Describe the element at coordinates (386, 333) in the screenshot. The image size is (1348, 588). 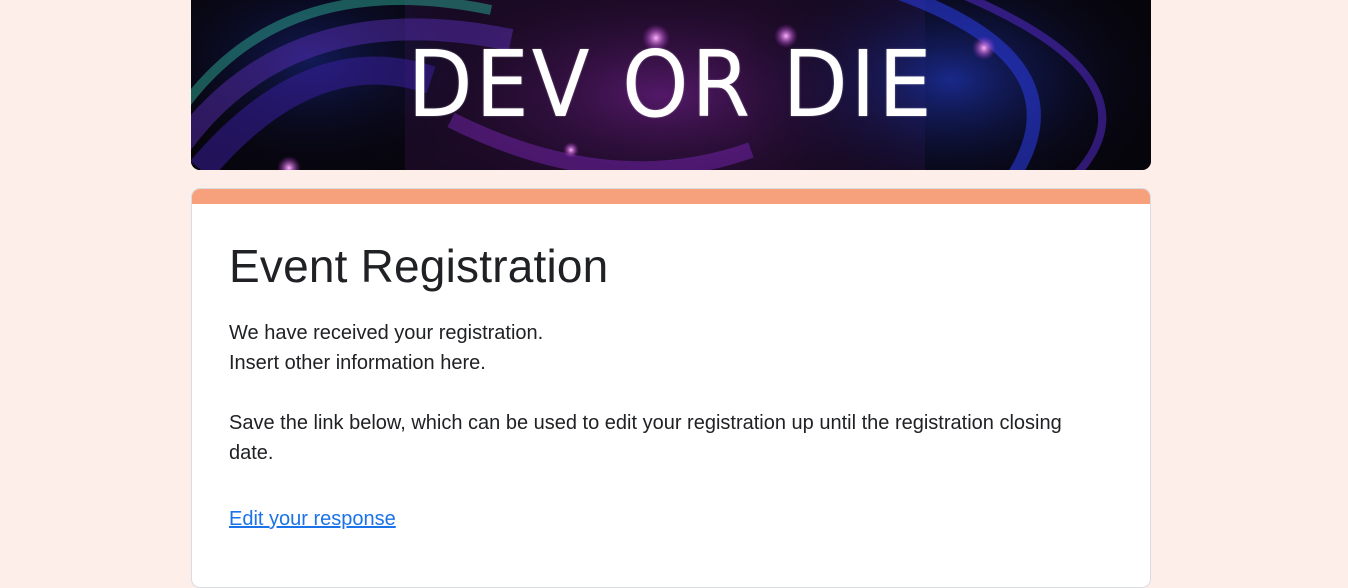
I see `confirmation-line: We have received your registration.` at that location.